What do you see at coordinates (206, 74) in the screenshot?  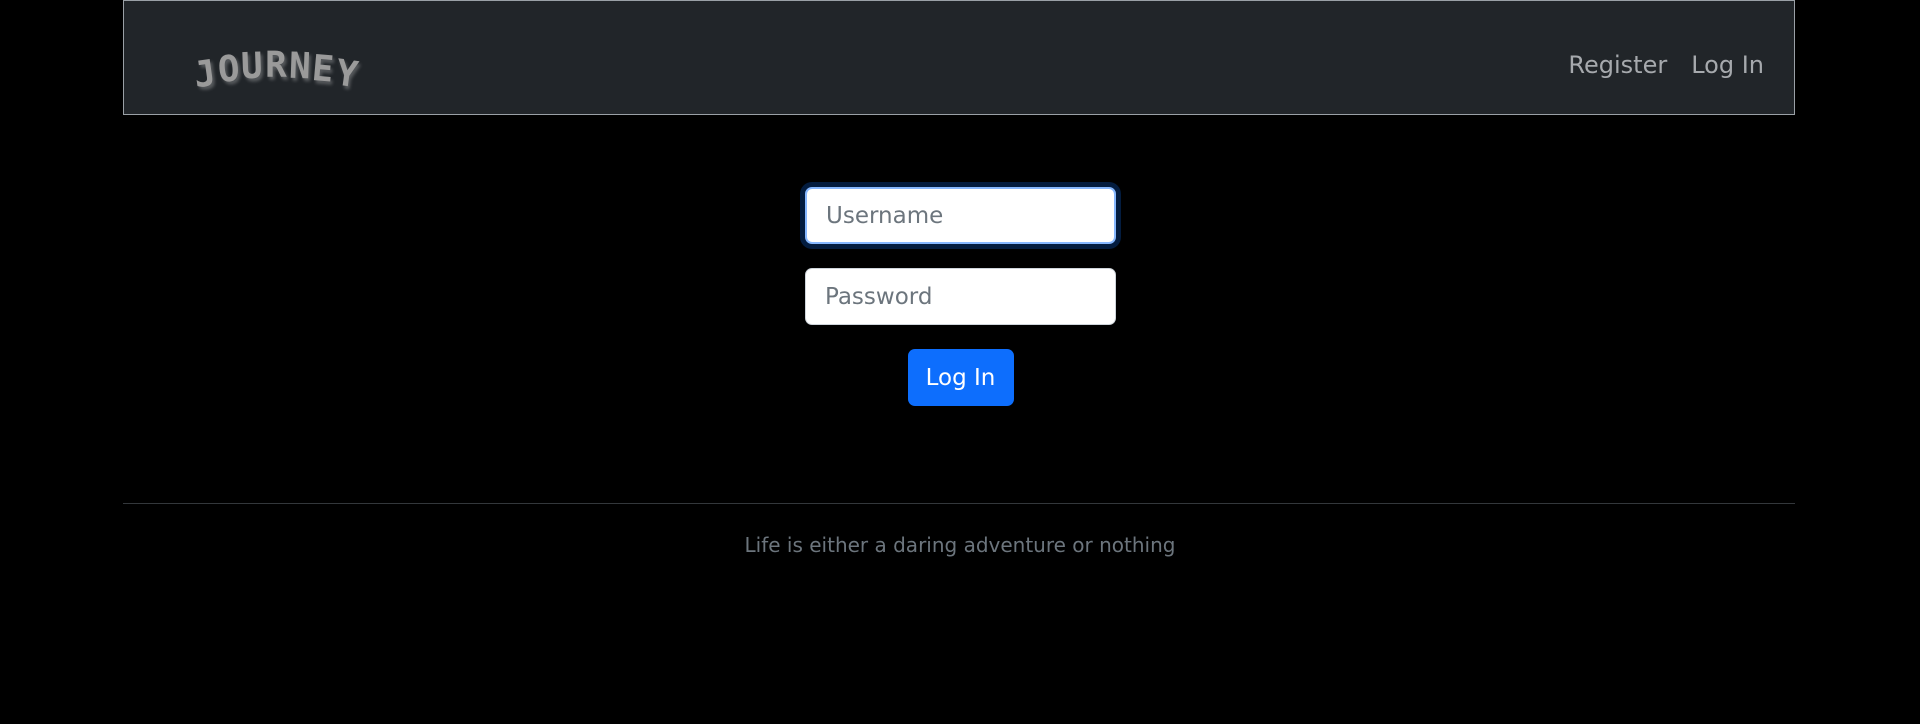 I see `logo-letter: J` at bounding box center [206, 74].